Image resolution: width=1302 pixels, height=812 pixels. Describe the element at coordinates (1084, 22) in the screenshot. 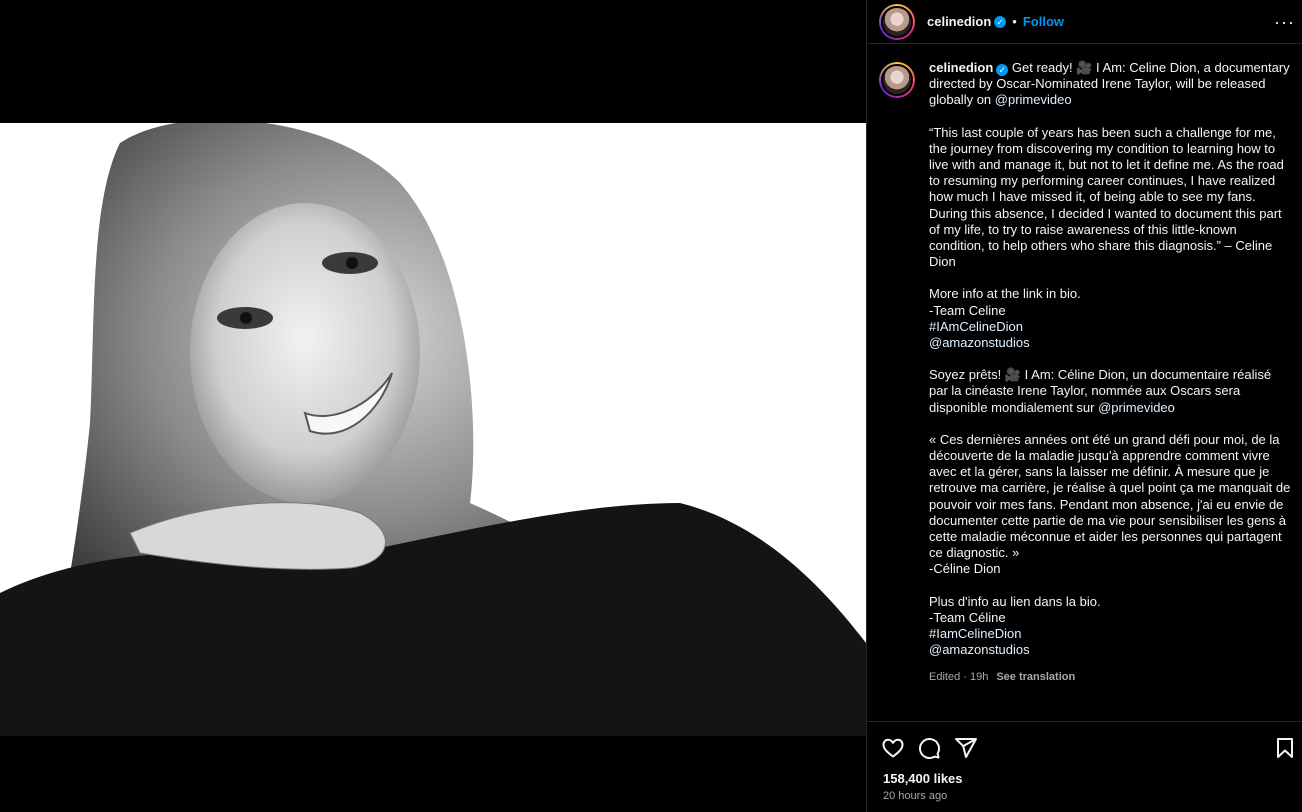

I see `post-header: celinedion ✓ • Follow ···` at that location.